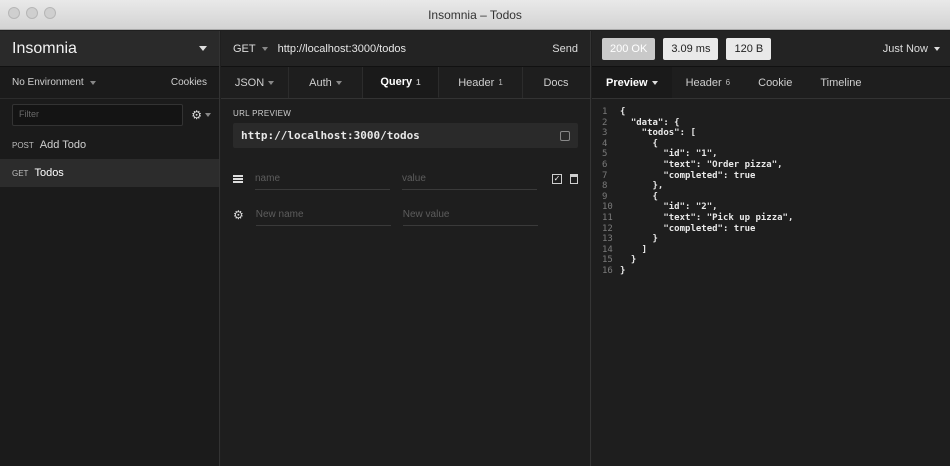 The image size is (950, 466). I want to click on environment-dropdown: No Environment, so click(54, 82).